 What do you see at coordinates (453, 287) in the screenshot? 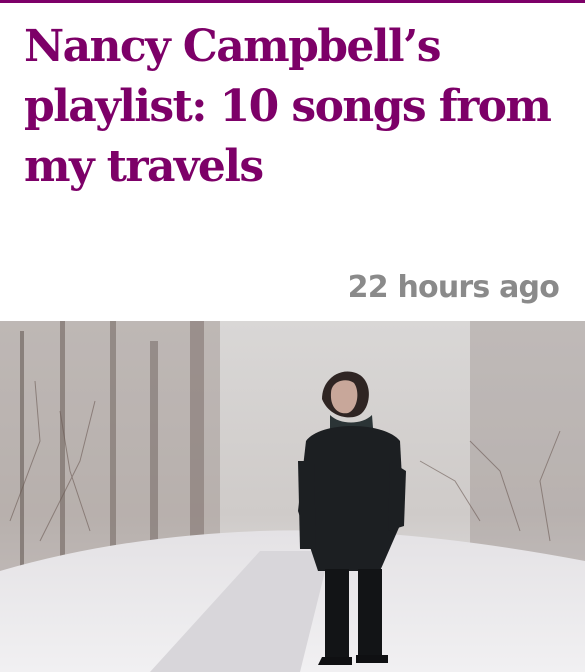
I see `article-timestamp: 22 hours ago` at bounding box center [453, 287].